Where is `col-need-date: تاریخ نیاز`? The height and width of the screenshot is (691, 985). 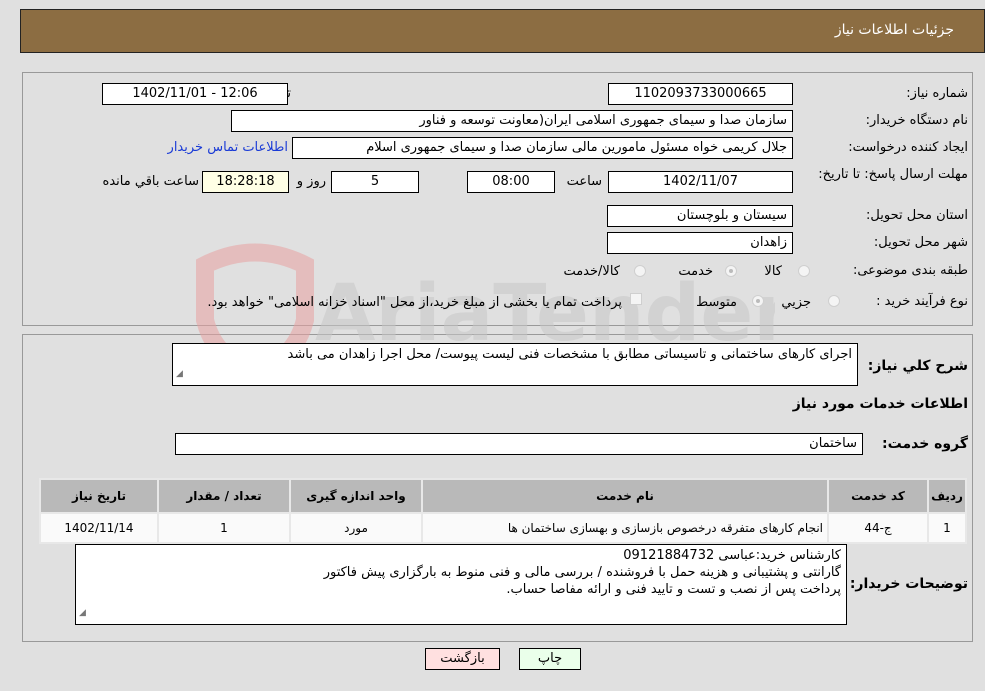
col-need-date: تاریخ نیاز is located at coordinates (99, 496).